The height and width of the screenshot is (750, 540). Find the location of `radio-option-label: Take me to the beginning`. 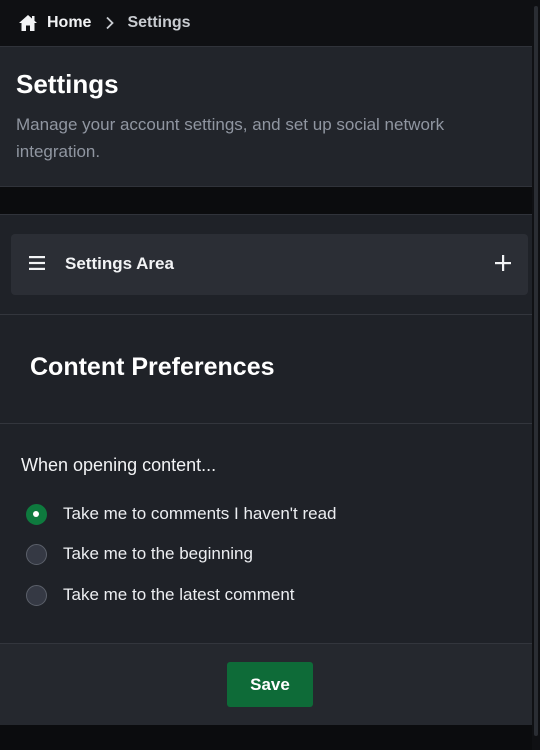

radio-option-label: Take me to the beginning is located at coordinates (158, 554).